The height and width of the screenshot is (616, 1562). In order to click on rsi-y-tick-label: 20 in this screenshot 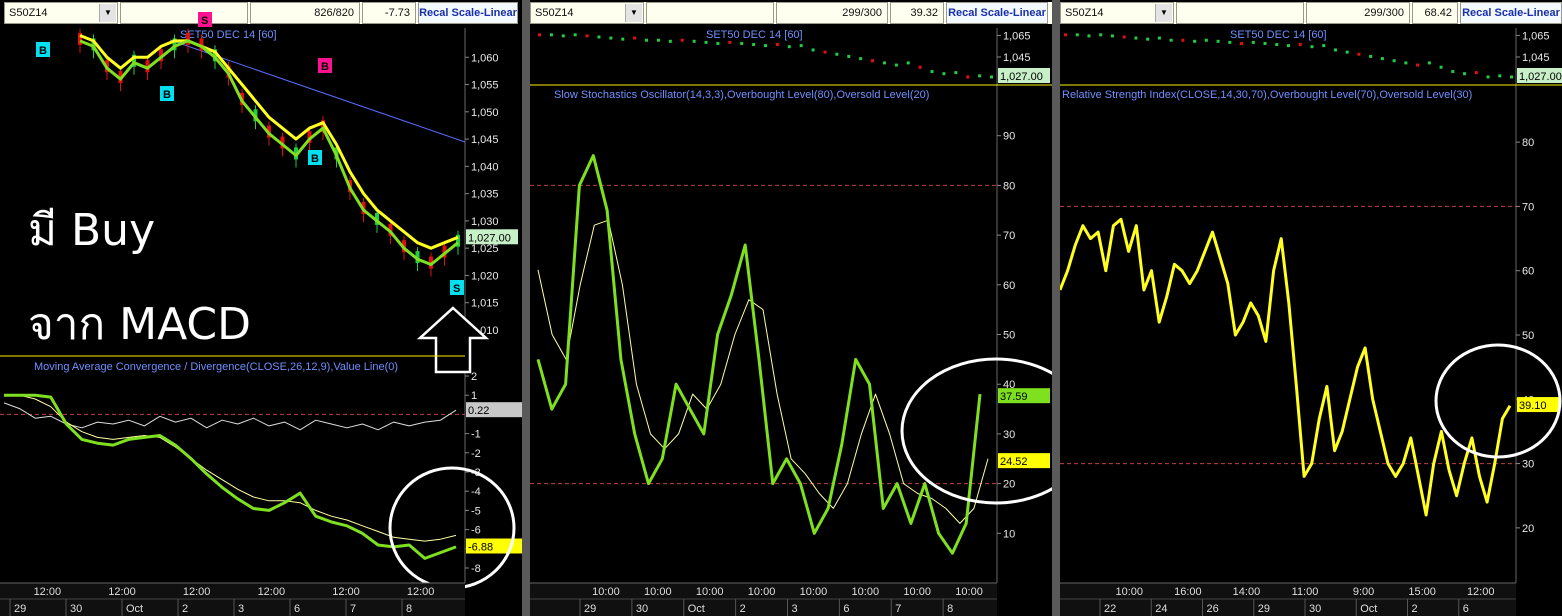, I will do `click(1528, 529)`.